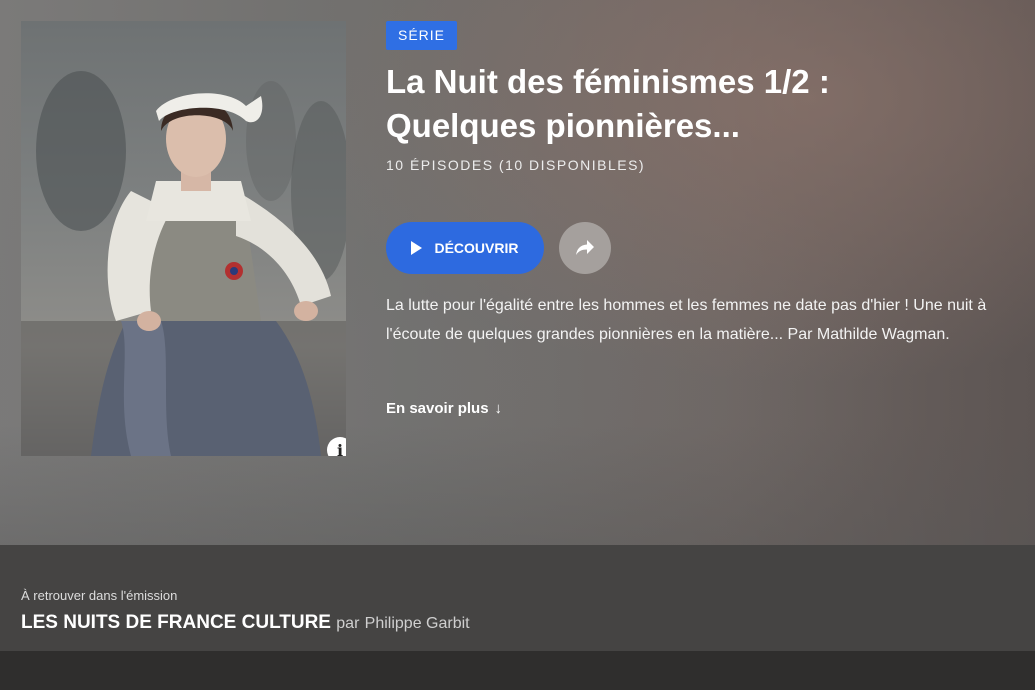  What do you see at coordinates (516, 165) in the screenshot?
I see `episode-count: 10 ÉPISODES (10 DISPONIBLES)` at bounding box center [516, 165].